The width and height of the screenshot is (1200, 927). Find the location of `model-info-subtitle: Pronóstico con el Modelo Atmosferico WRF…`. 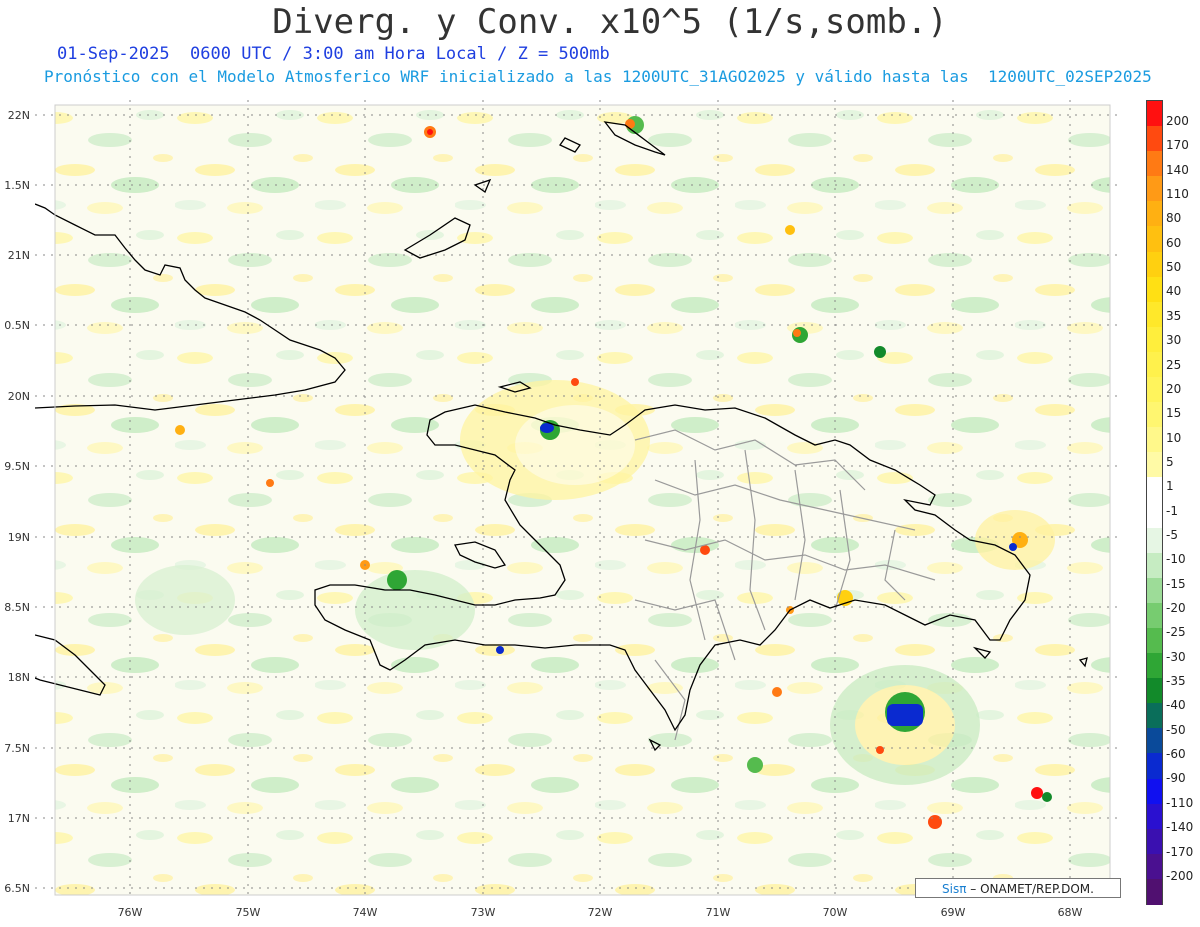

model-info-subtitle: Pronóstico con el Modelo Atmosferico WRF… is located at coordinates (598, 76).